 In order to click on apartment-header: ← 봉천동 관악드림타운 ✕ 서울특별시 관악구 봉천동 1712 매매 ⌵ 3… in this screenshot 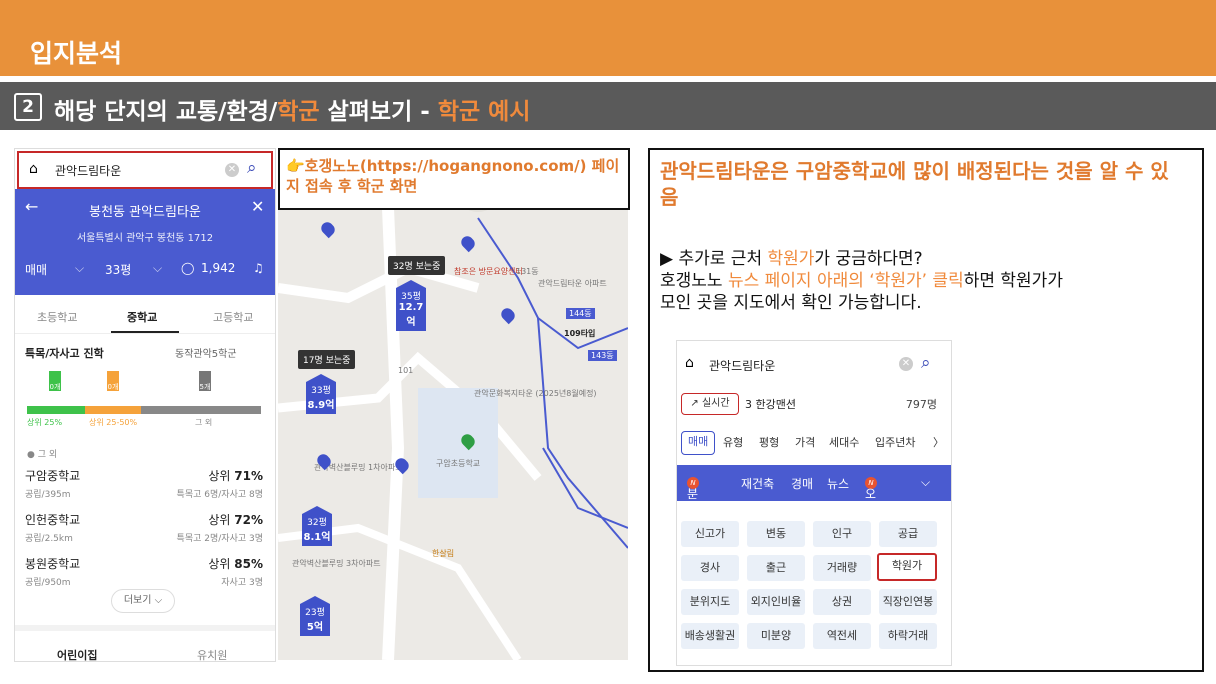, I will do `click(145, 242)`.